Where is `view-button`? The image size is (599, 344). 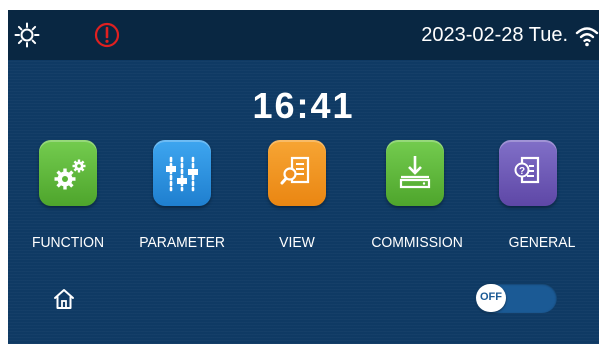
view-button is located at coordinates (297, 173).